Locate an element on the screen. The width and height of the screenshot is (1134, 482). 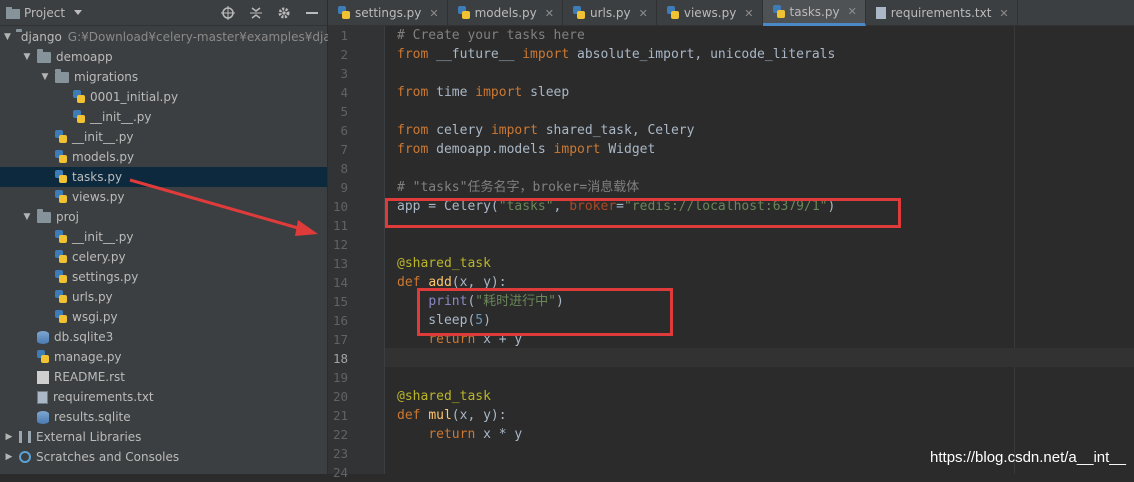
tree-item: views.py is located at coordinates (163, 197).